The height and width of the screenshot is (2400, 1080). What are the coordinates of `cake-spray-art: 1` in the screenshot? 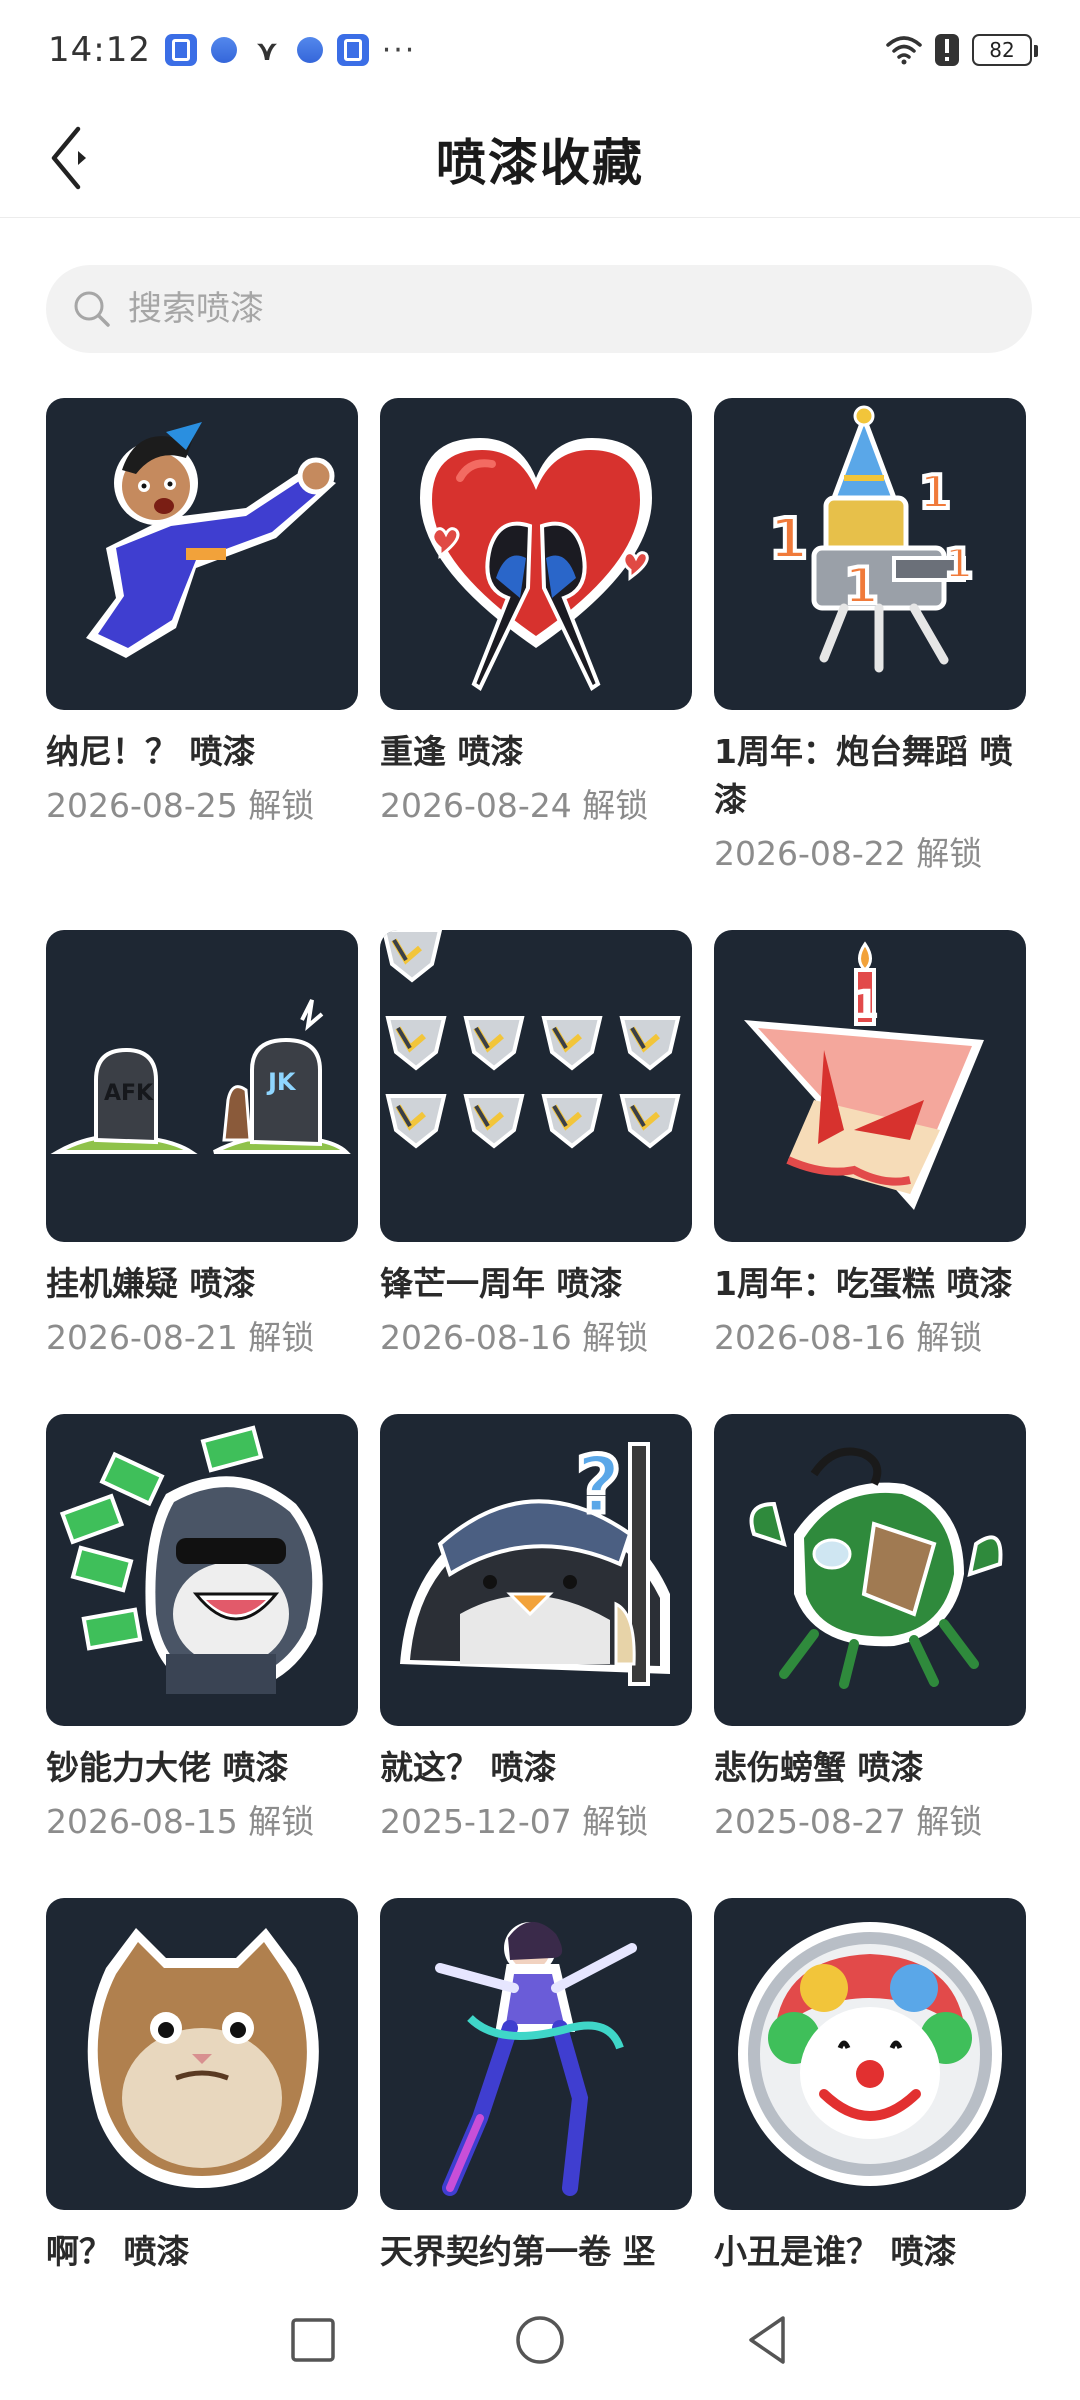 It's located at (864, 1075).